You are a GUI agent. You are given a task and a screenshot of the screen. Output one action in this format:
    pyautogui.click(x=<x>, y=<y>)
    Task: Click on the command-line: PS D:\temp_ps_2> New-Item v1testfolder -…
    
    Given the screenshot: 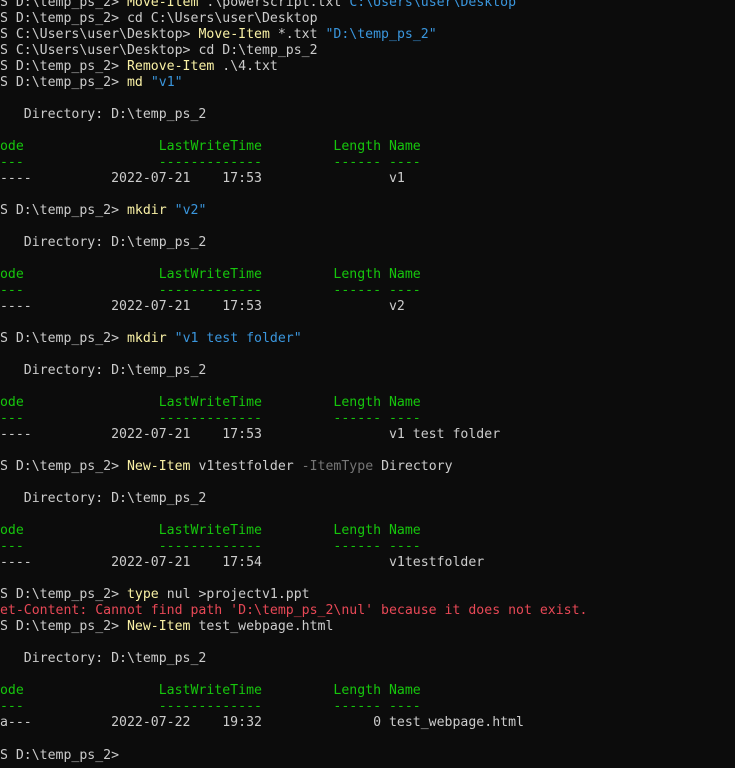 What is the action you would take?
    pyautogui.click(x=367, y=467)
    